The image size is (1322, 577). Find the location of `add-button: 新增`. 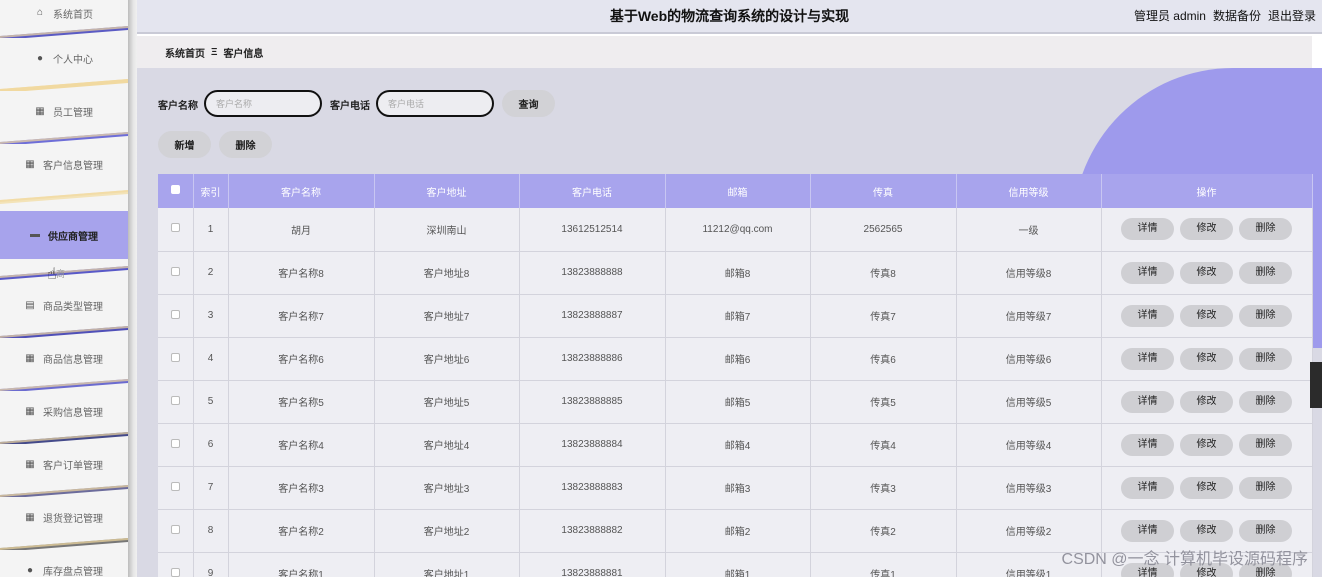

add-button: 新增 is located at coordinates (184, 144).